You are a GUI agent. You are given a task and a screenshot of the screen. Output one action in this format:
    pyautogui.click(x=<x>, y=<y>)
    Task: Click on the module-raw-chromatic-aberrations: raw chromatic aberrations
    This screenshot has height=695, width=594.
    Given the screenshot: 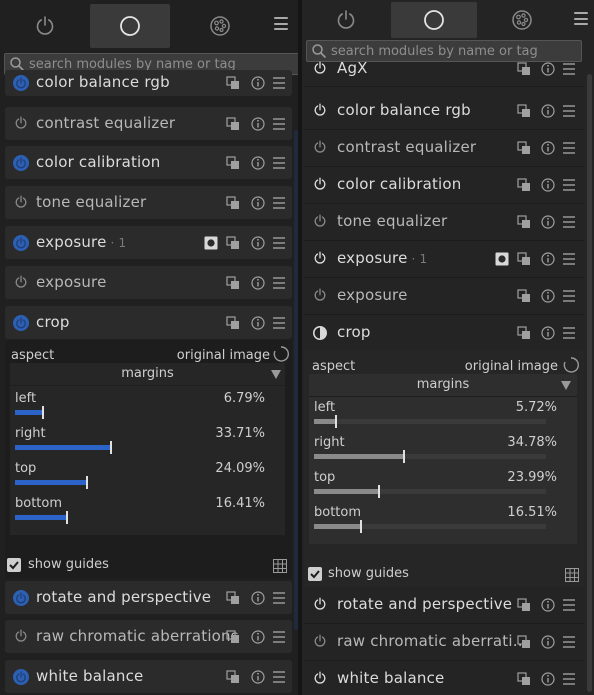 What is the action you would take?
    pyautogui.click(x=148, y=636)
    